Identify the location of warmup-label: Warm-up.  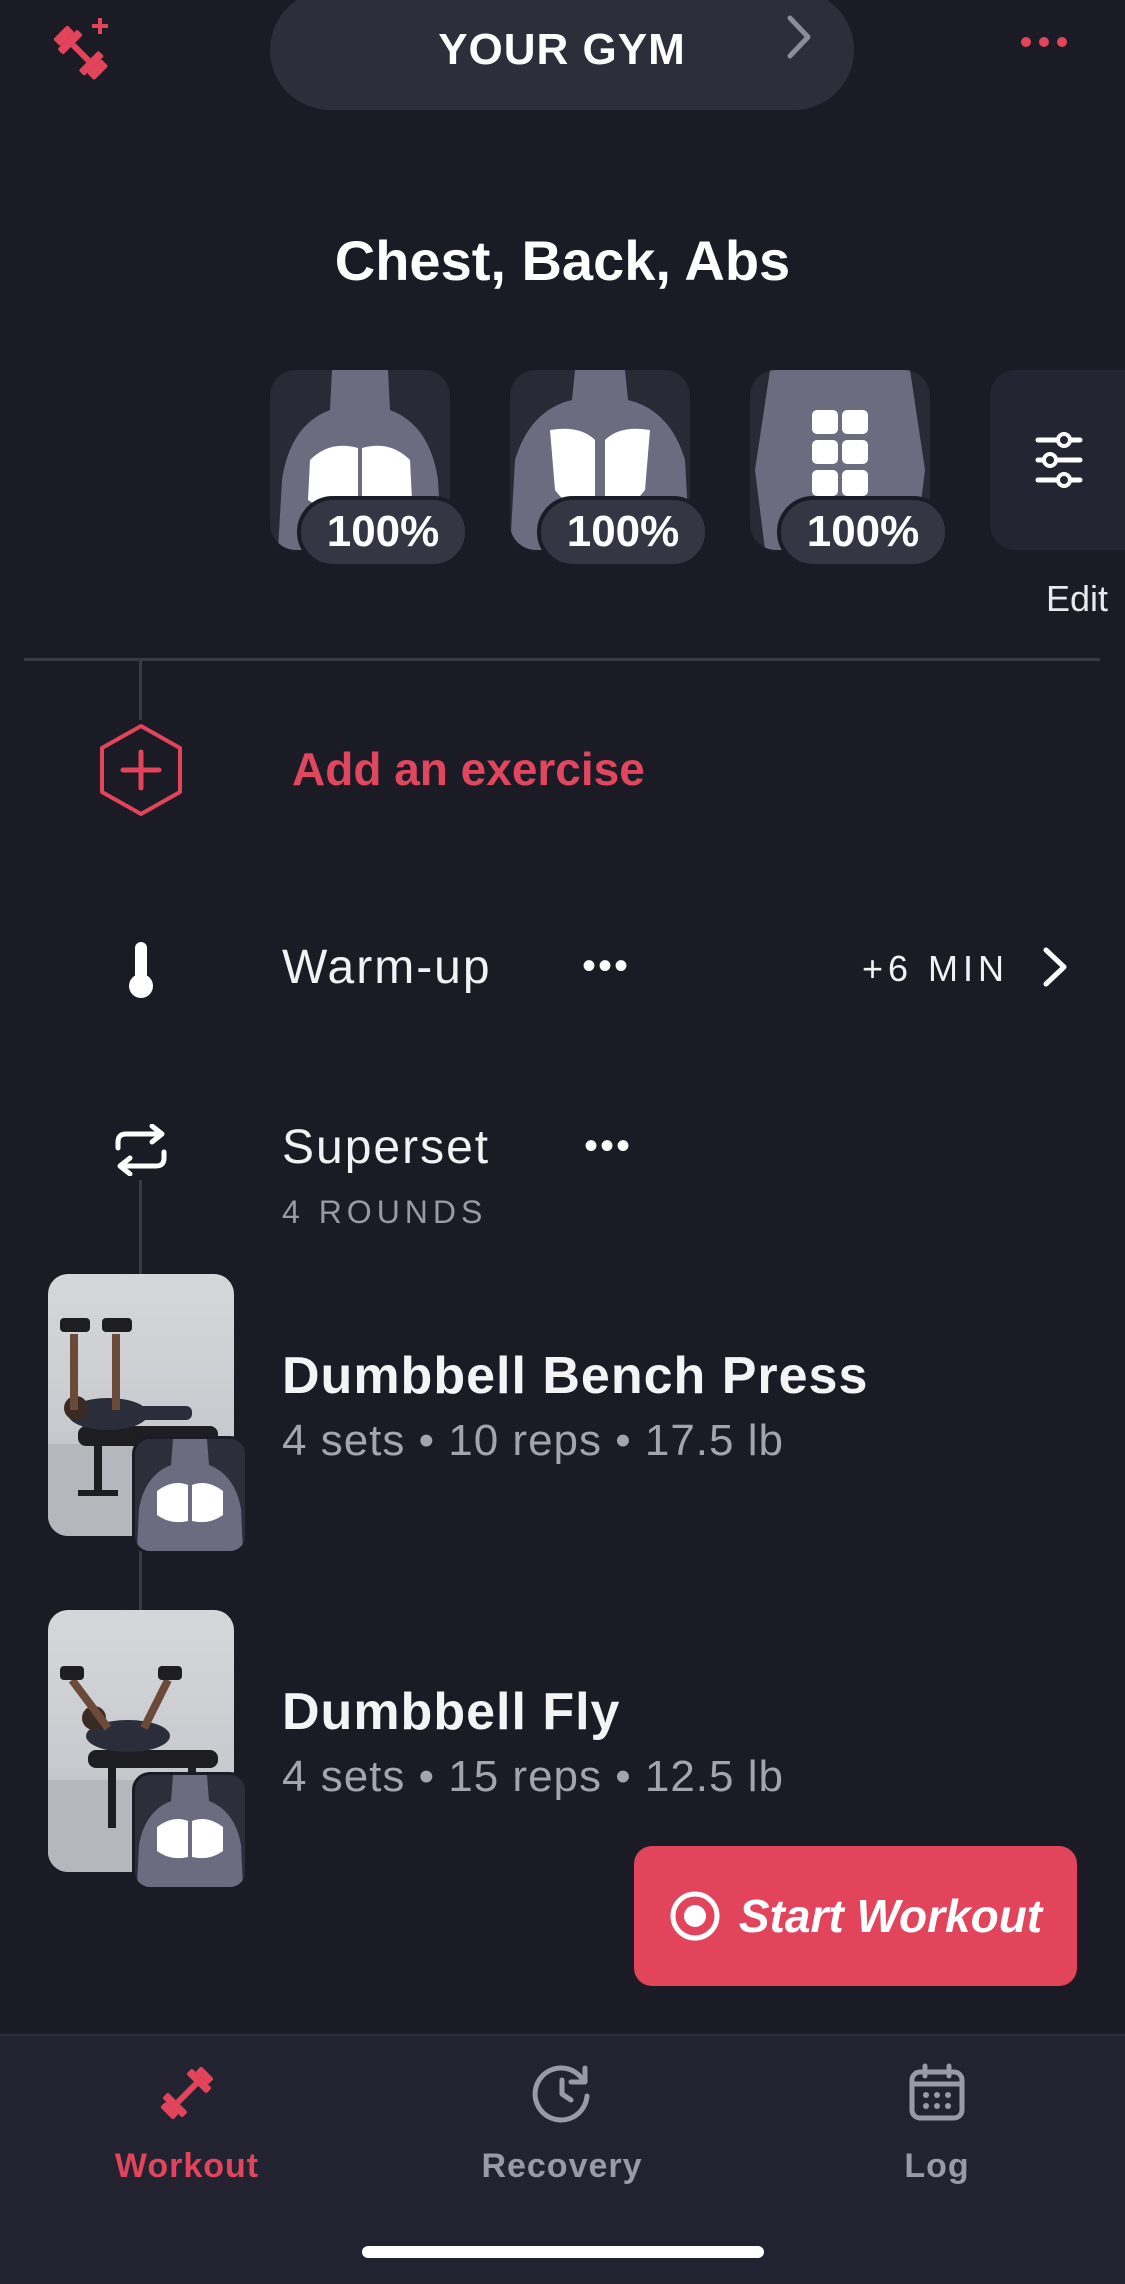
(387, 967).